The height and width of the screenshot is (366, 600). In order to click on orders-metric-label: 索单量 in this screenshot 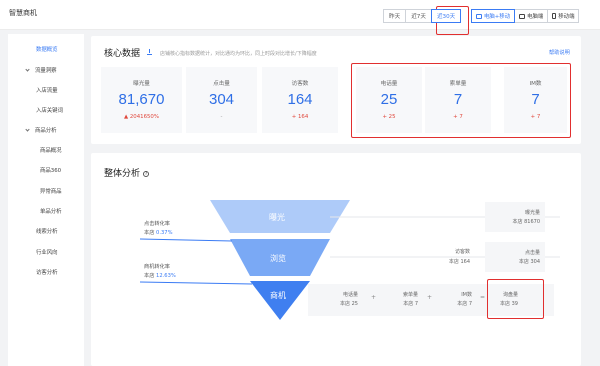, I will do `click(410, 295)`.